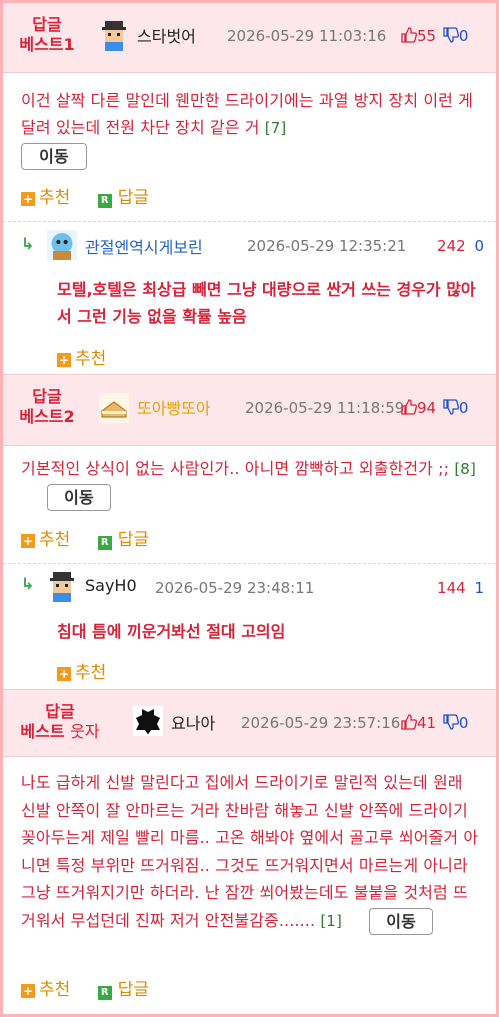  I want to click on reply-body: 침대 틈에 끼운거봐선 절대 고의임, so click(171, 631).